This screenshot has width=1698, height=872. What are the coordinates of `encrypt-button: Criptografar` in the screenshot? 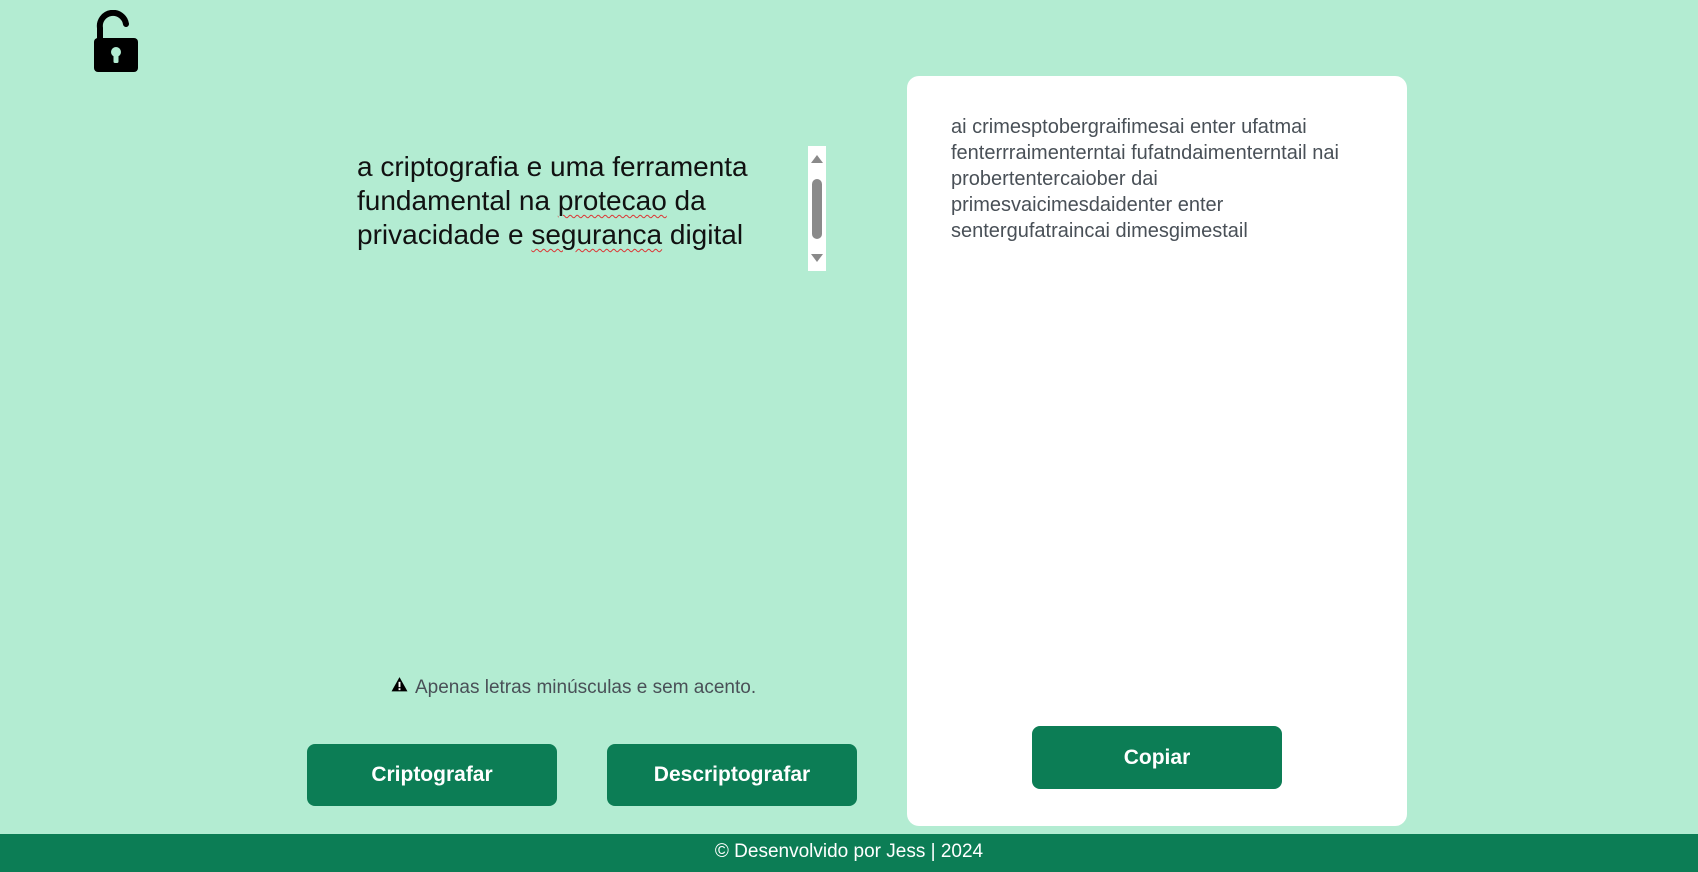 It's located at (432, 775).